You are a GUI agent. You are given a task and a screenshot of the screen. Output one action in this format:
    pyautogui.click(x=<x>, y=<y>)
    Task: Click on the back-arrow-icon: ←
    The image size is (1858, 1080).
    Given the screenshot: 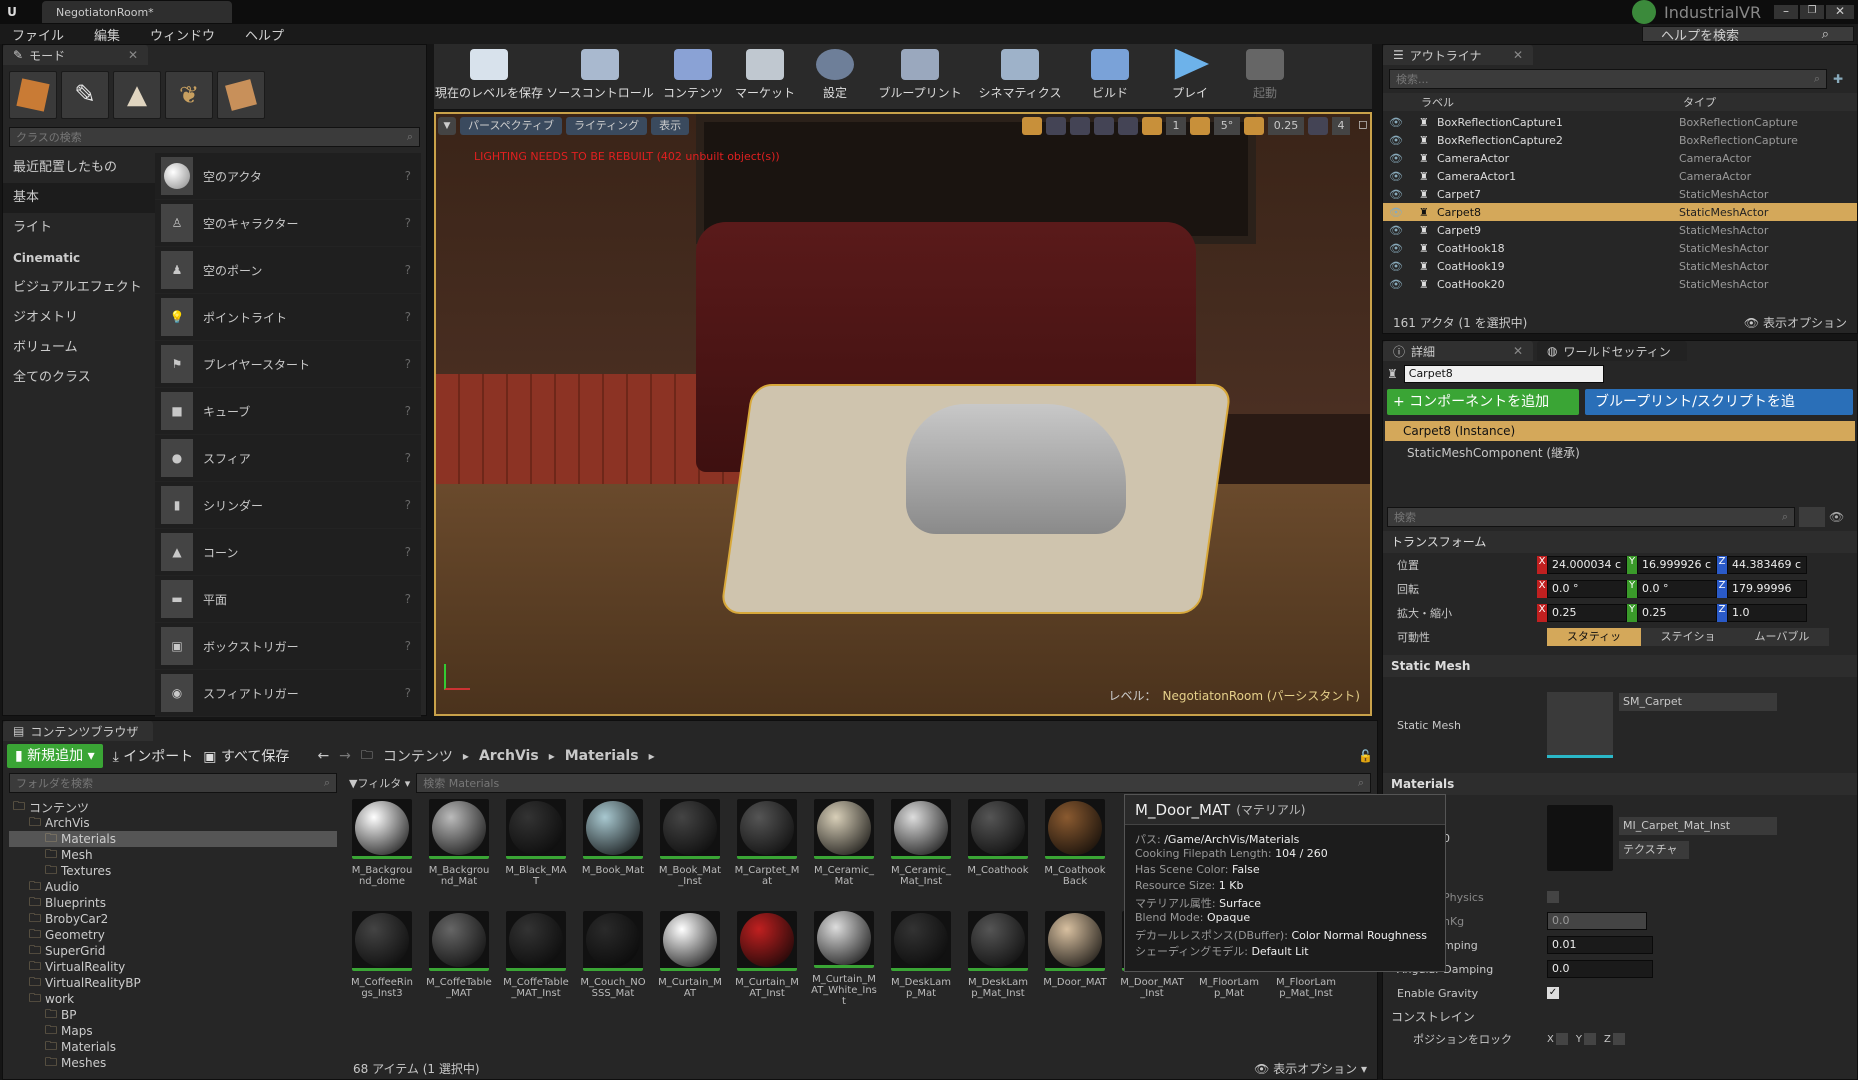 What is the action you would take?
    pyautogui.click(x=323, y=756)
    